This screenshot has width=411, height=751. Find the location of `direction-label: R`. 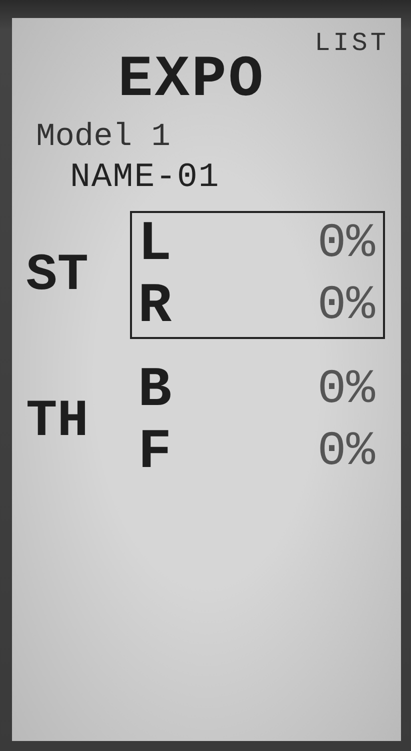

direction-label: R is located at coordinates (155, 306).